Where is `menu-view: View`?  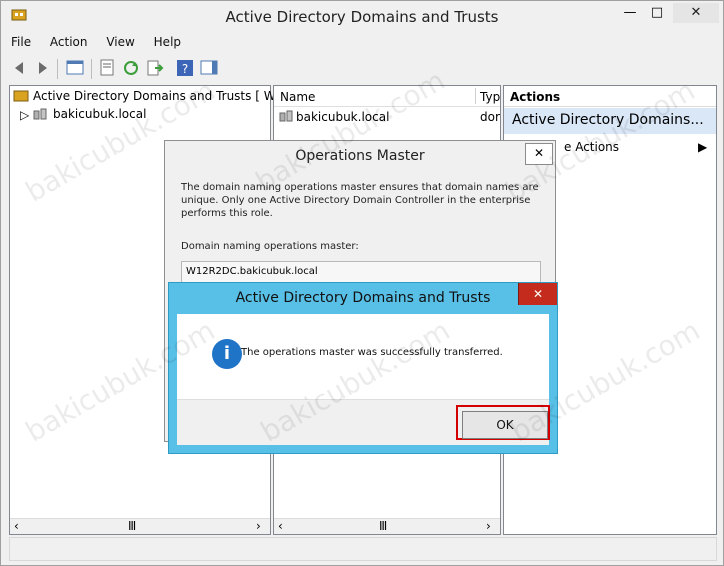 menu-view: View is located at coordinates (120, 42).